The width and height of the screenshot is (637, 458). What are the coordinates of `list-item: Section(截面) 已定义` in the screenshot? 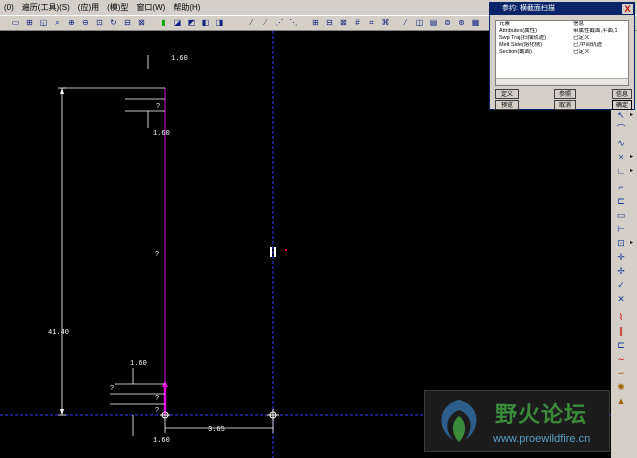 It's located at (562, 52).